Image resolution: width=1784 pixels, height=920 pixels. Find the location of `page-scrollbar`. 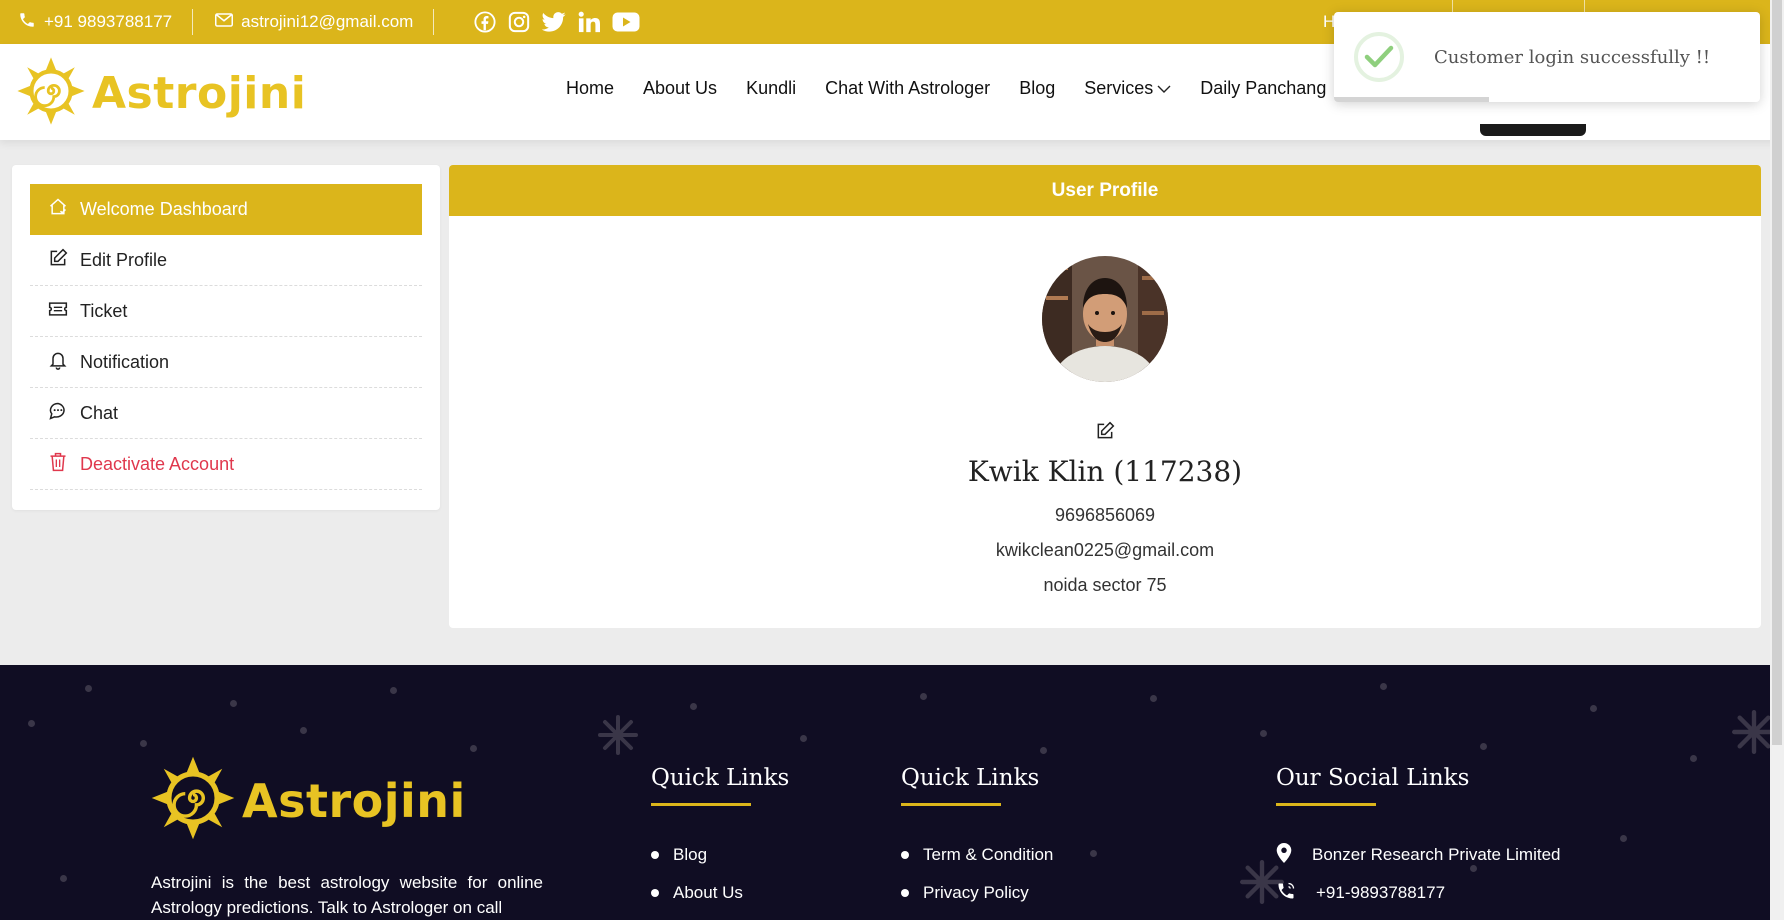

page-scrollbar is located at coordinates (1777, 460).